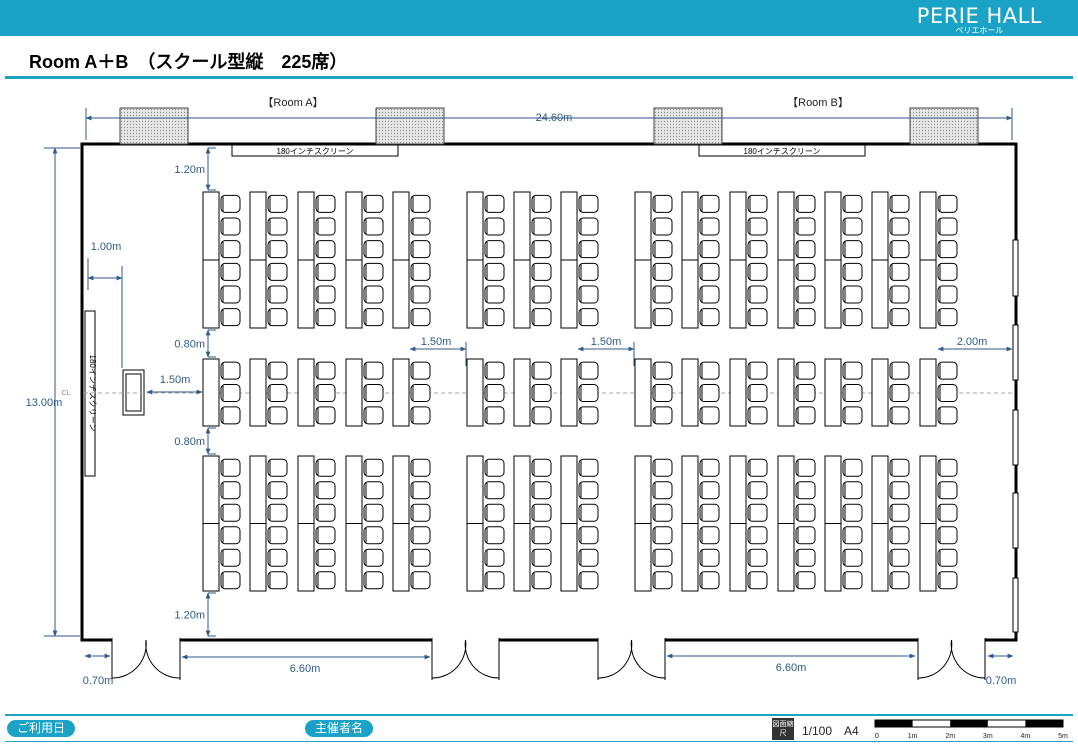  Describe the element at coordinates (189, 345) in the screenshot. I see `dim-aisle-1-label: 0.80m` at that location.